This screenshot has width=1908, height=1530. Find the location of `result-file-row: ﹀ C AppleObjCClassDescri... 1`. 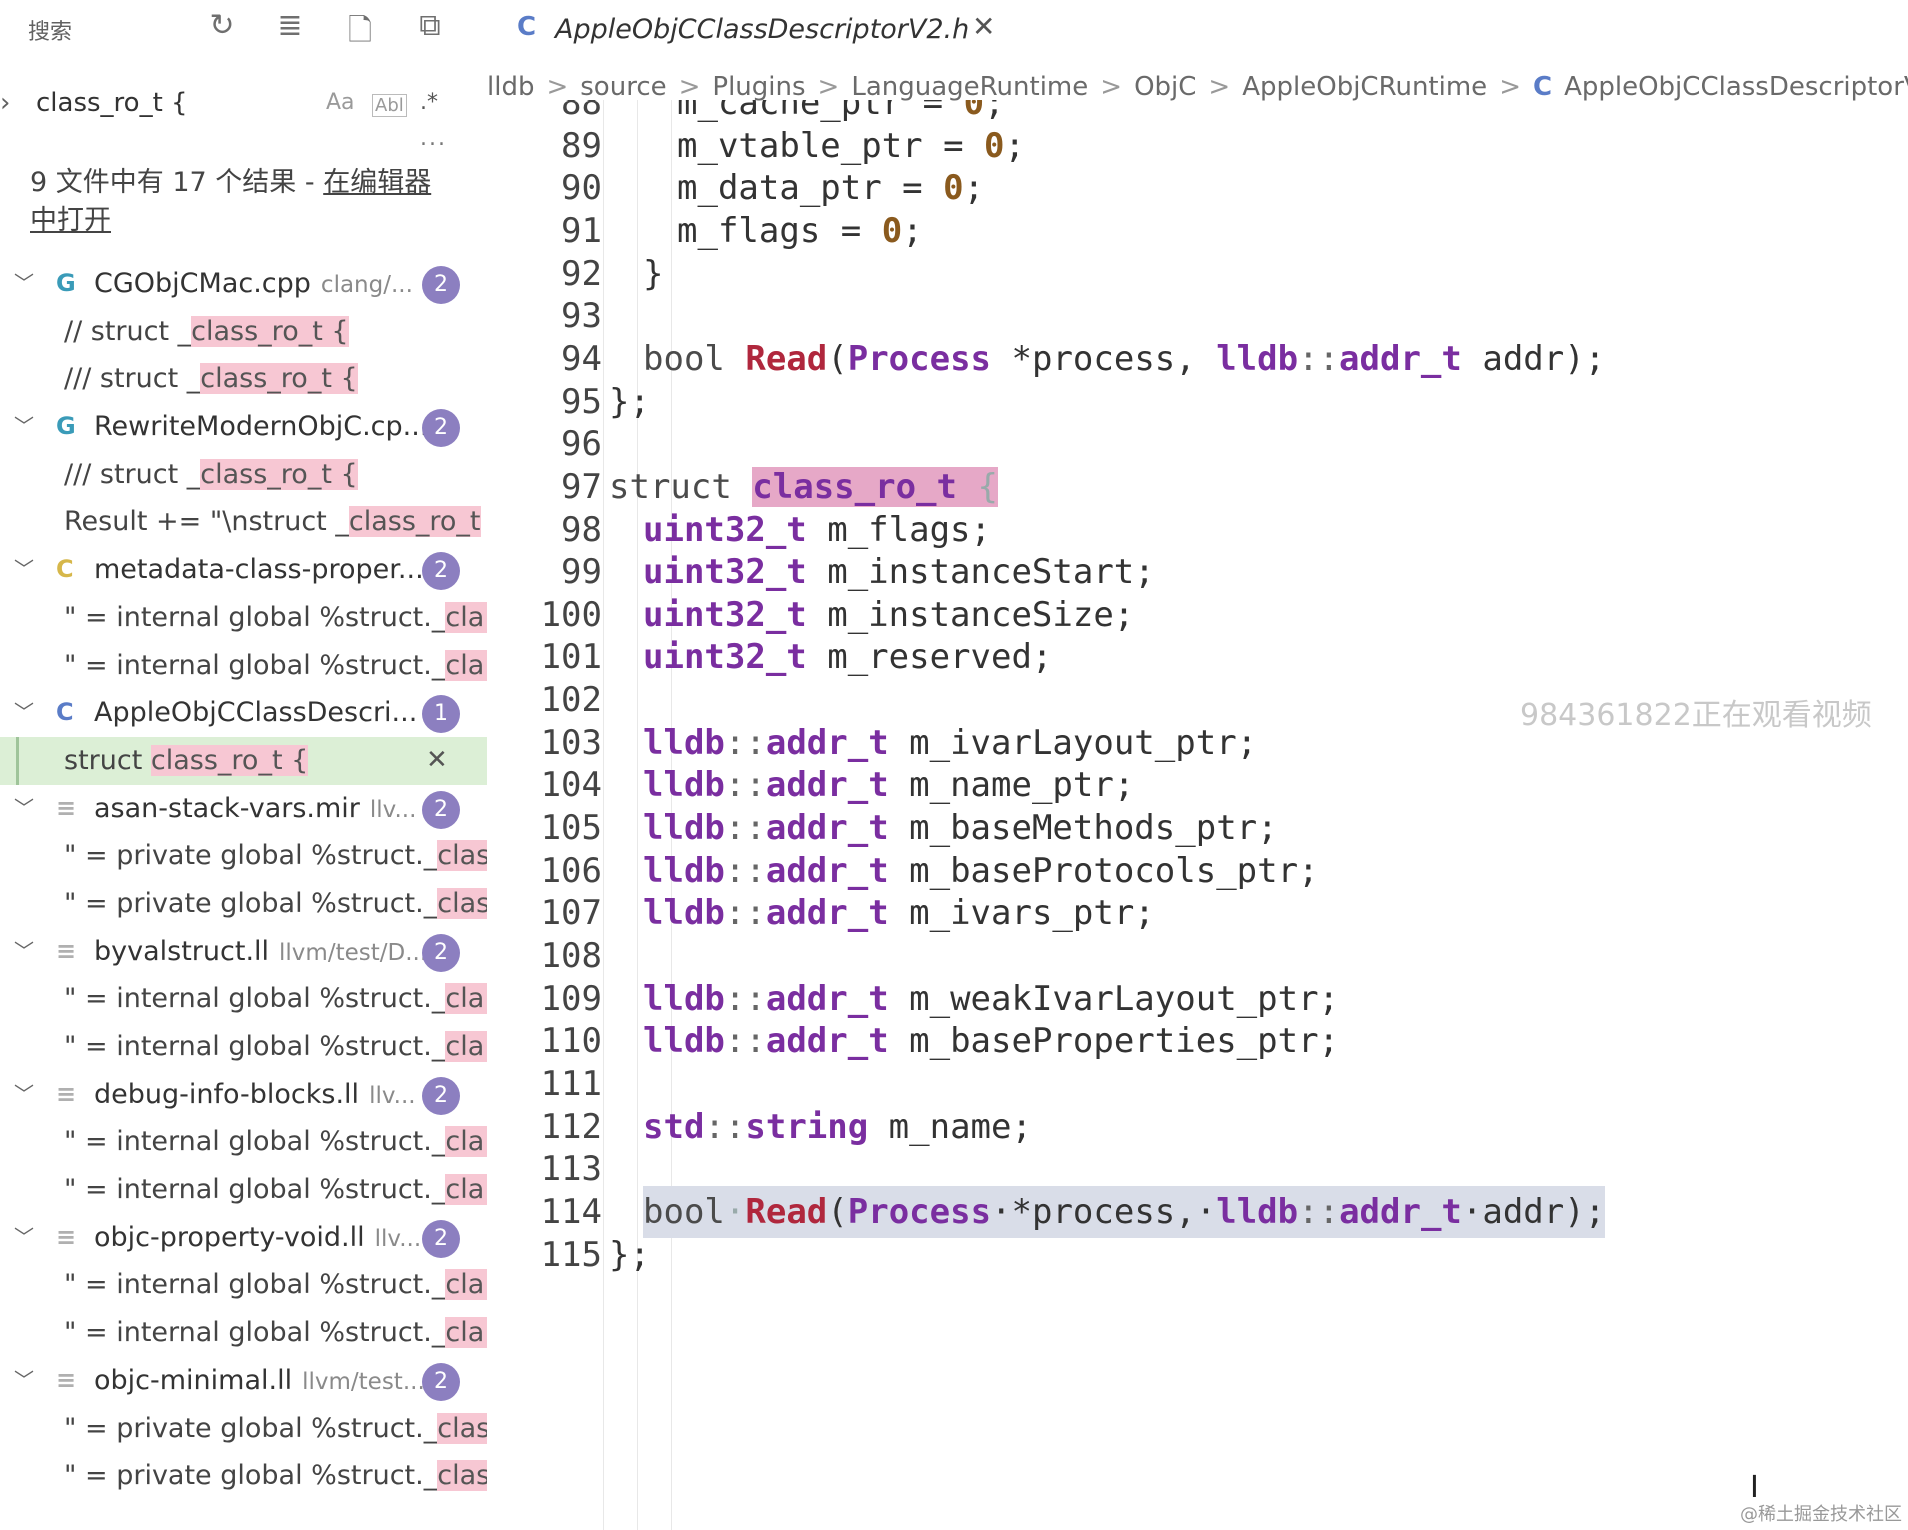

result-file-row: ﹀ C AppleObjCClassDescri... 1 is located at coordinates (243, 713).